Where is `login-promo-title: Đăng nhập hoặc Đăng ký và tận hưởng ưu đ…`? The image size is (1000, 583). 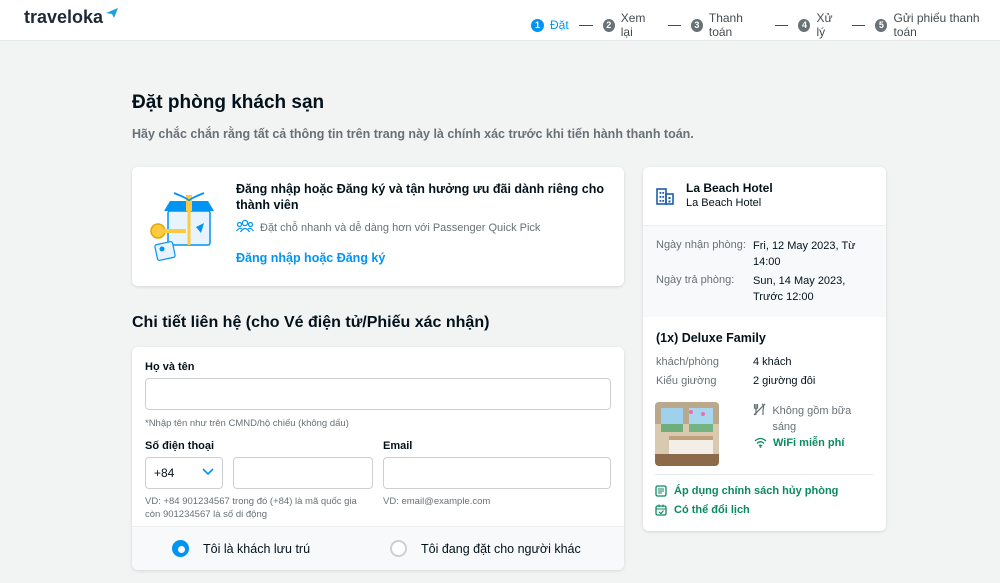
login-promo-title: Đăng nhập hoặc Đăng ký và tận hưởng ưu đ… is located at coordinates (420, 197).